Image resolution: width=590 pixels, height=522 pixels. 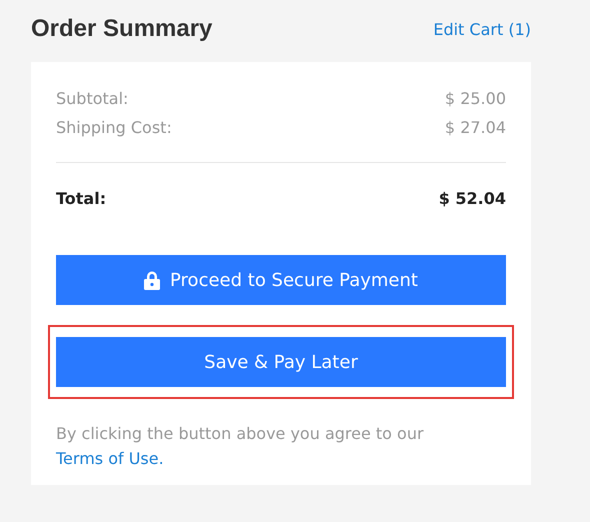 I want to click on line-label: Subtotal:, so click(x=92, y=99).